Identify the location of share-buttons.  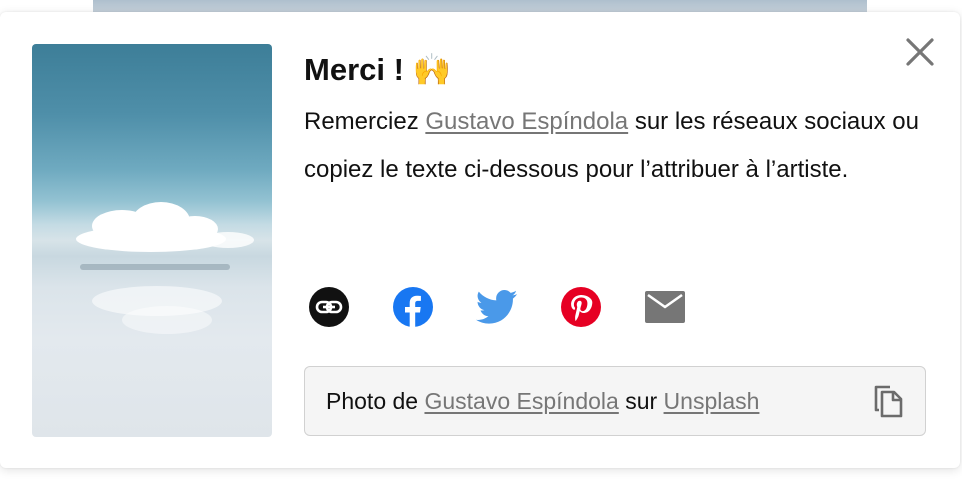
(514, 307).